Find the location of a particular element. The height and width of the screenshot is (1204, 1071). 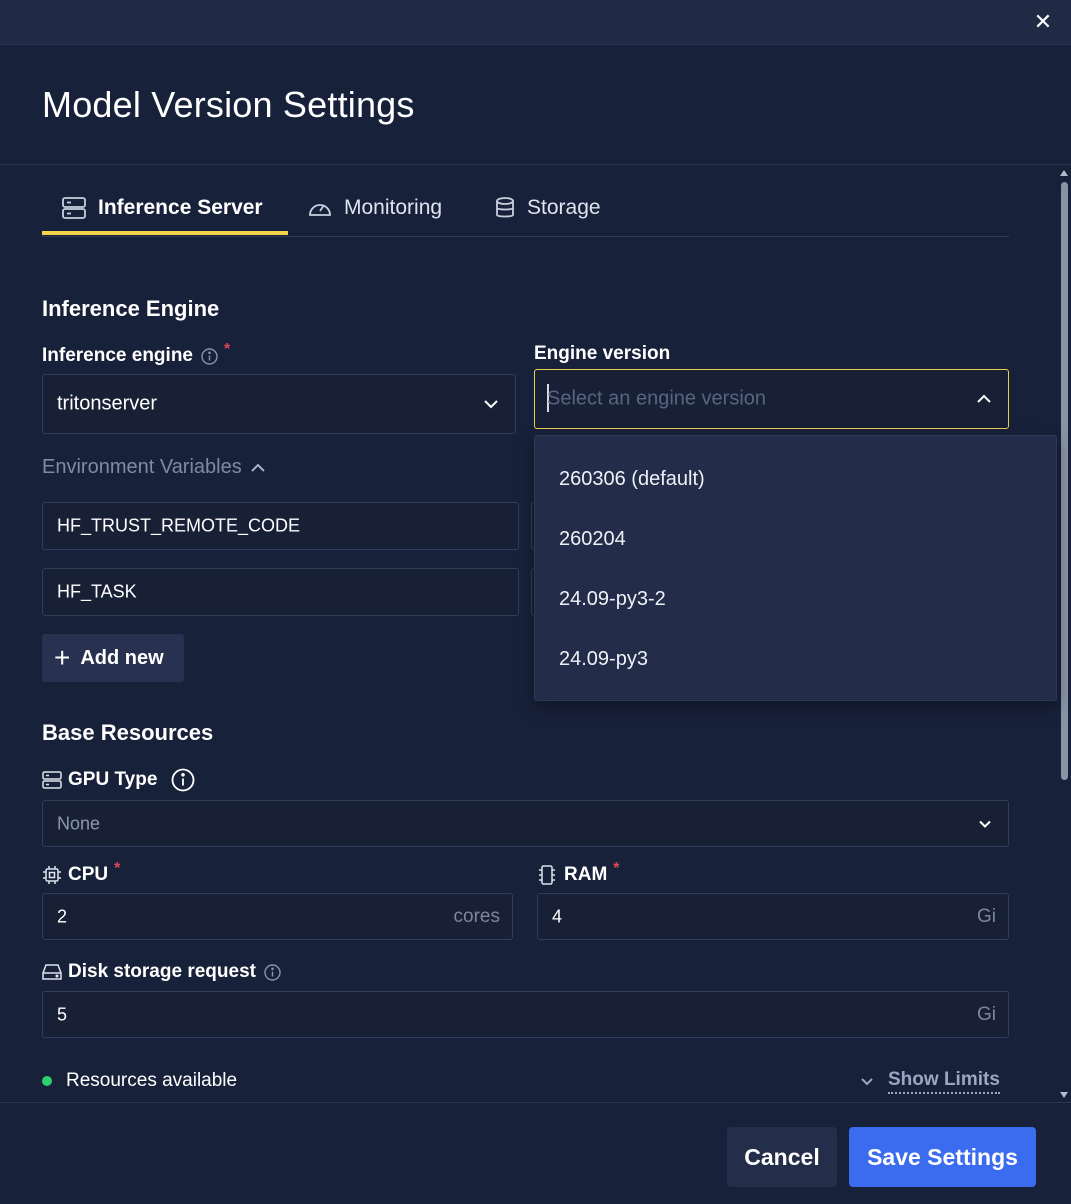

tab-bar: Inference Server Monitoring Storage is located at coordinates (525, 208).